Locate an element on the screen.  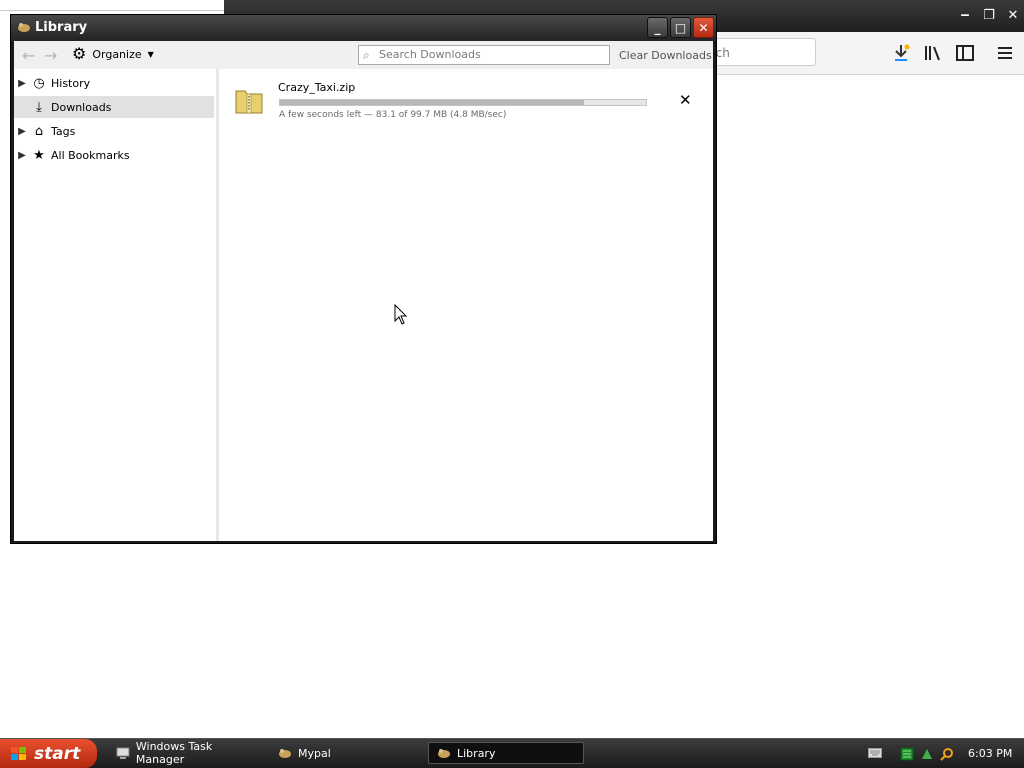
search-tray-icon is located at coordinates (947, 754).